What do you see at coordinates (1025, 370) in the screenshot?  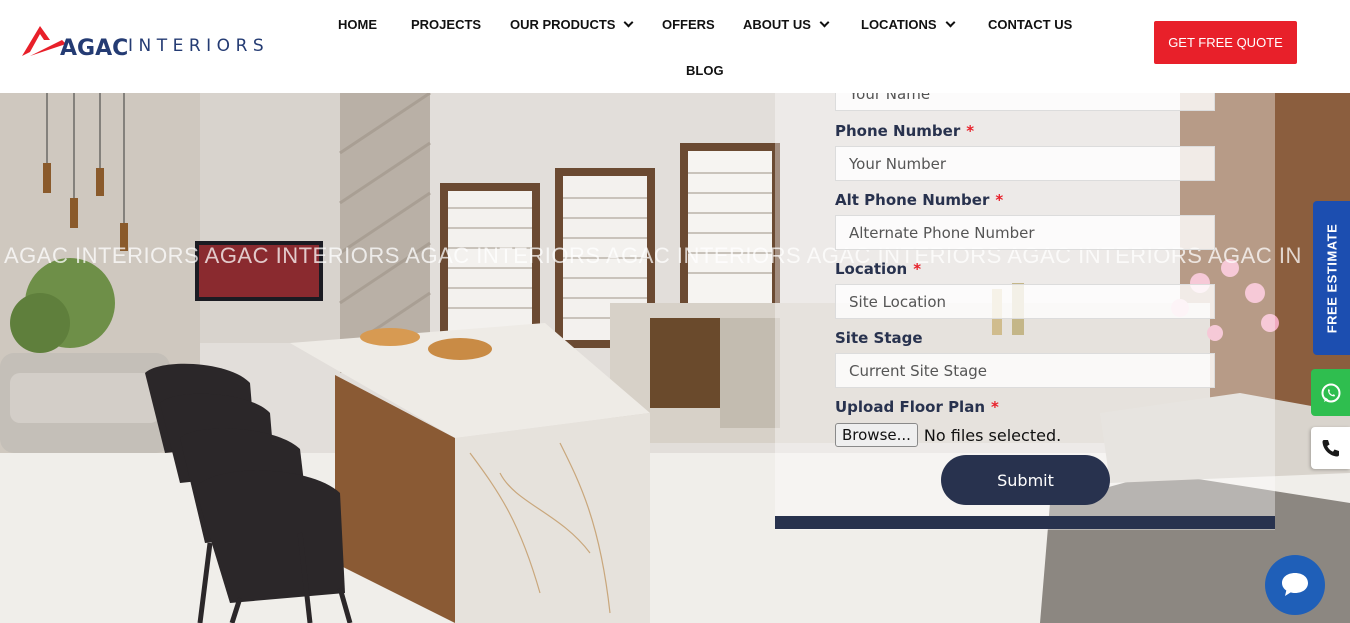 I see `site-stage-field: Current Site Stage` at bounding box center [1025, 370].